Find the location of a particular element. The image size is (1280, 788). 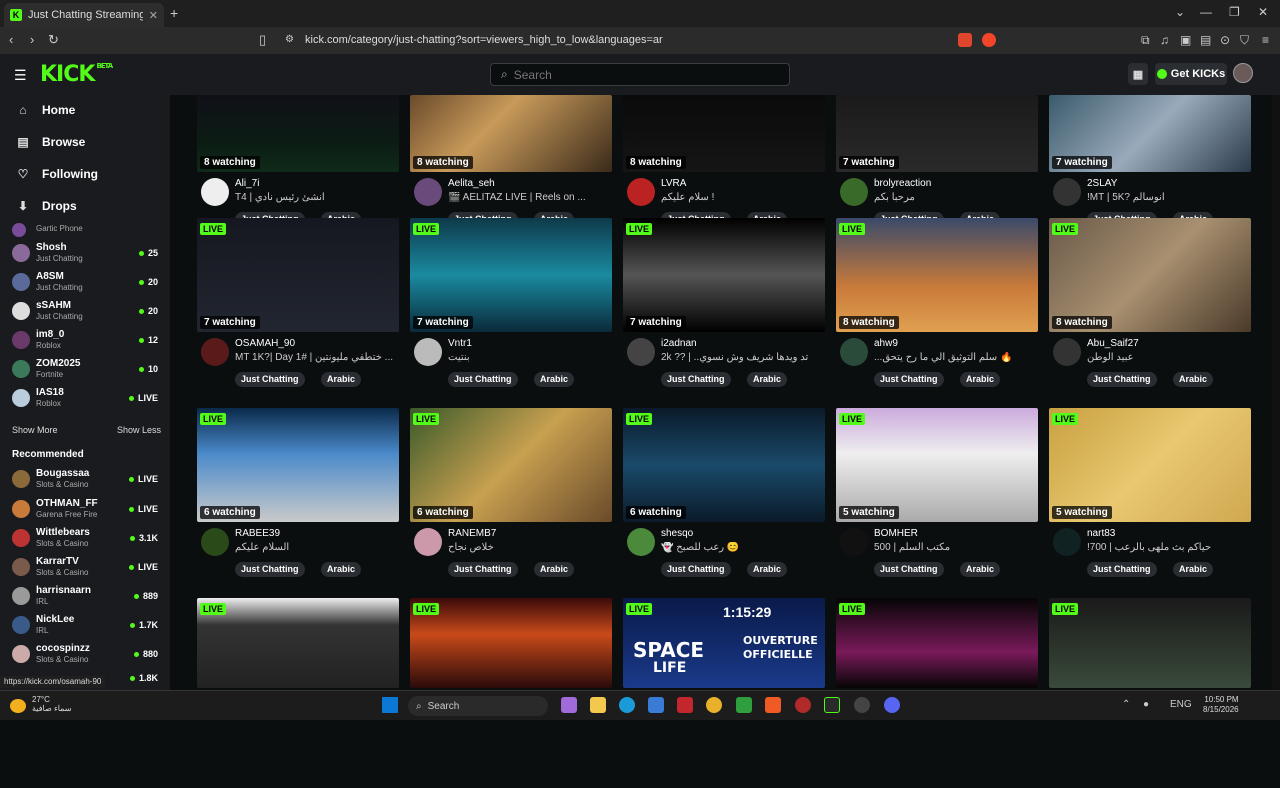

recommended-channel: harrisnaarn IRL 889 is located at coordinates (85, 597).